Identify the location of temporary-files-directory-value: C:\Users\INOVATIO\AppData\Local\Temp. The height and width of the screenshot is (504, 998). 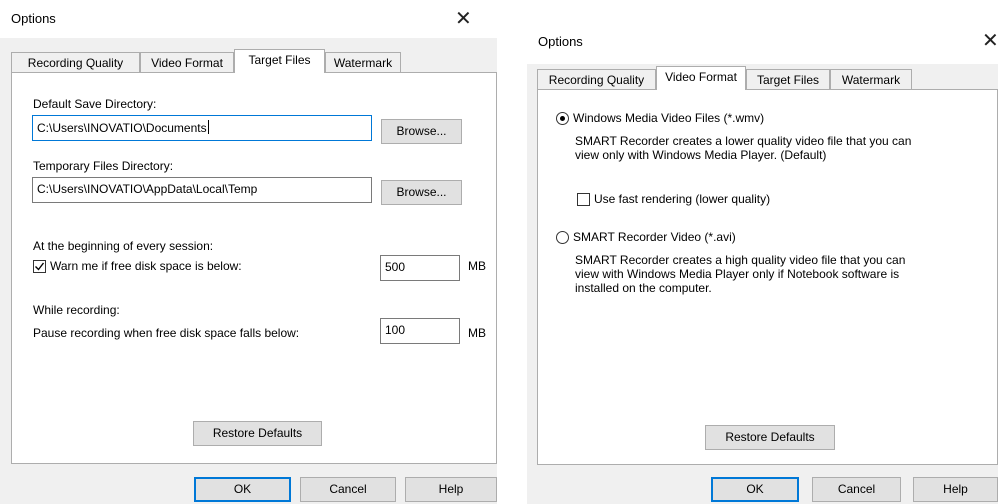
(147, 189).